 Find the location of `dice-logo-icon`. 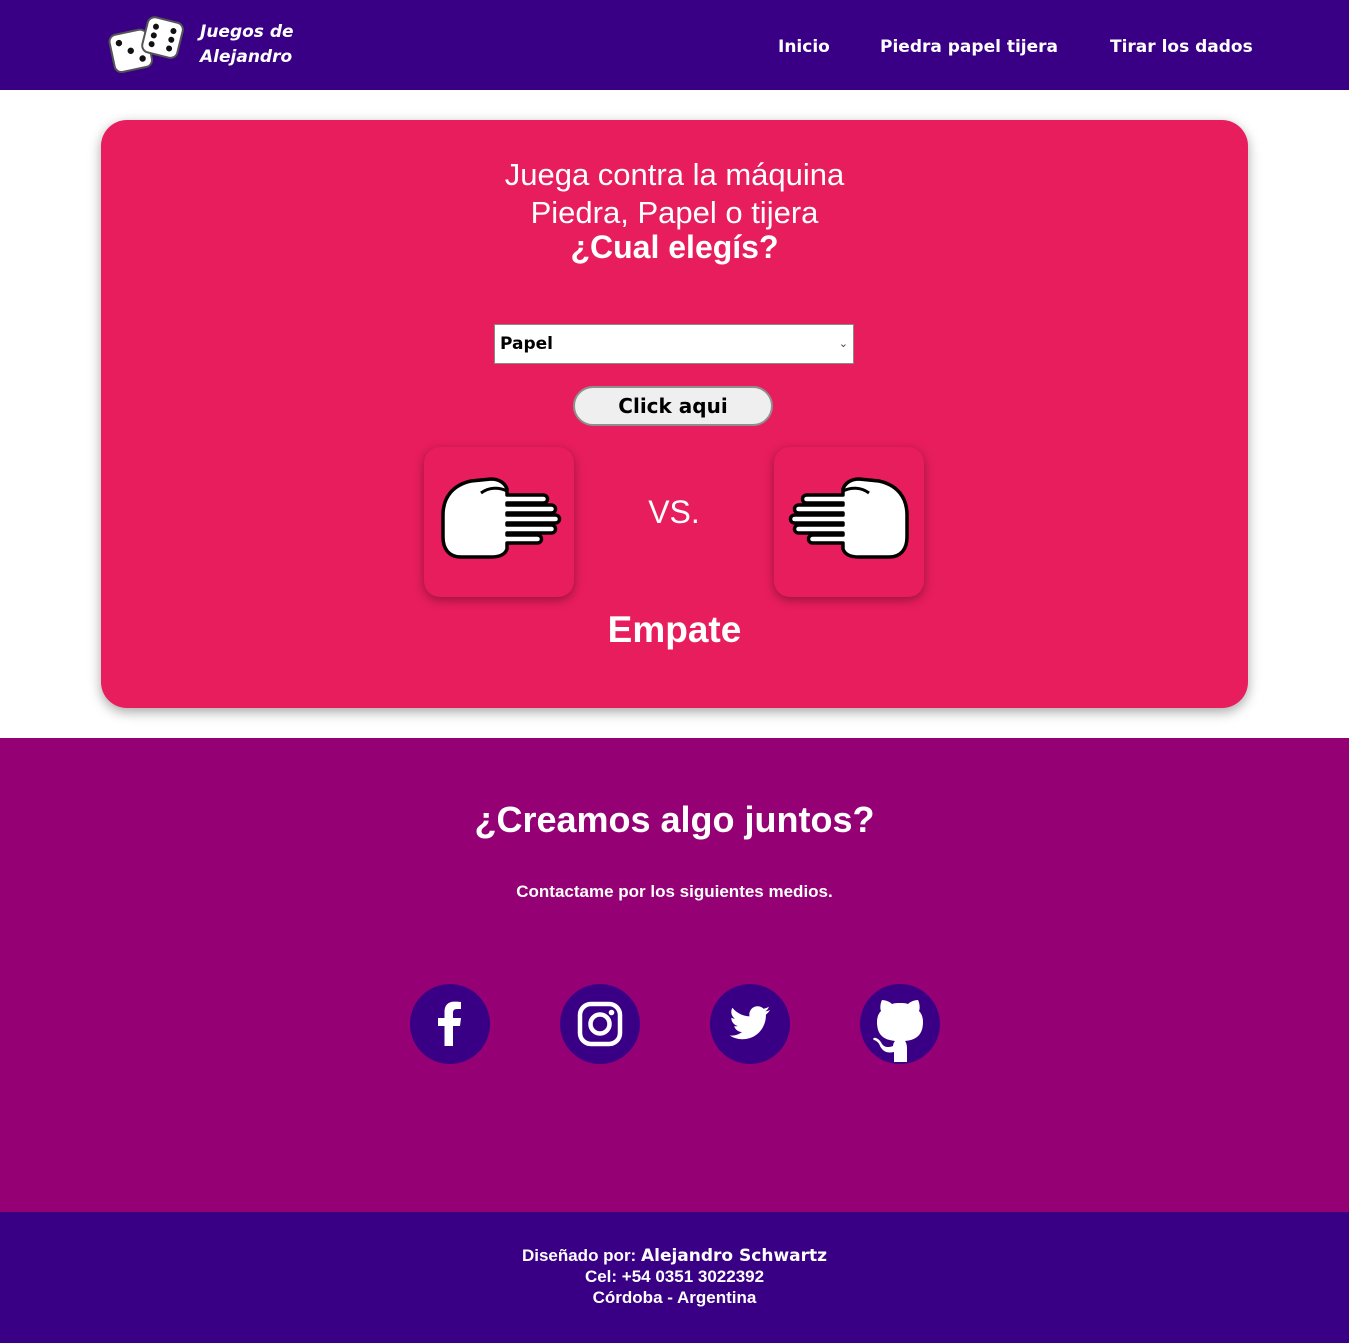

dice-logo-icon is located at coordinates (146, 45).